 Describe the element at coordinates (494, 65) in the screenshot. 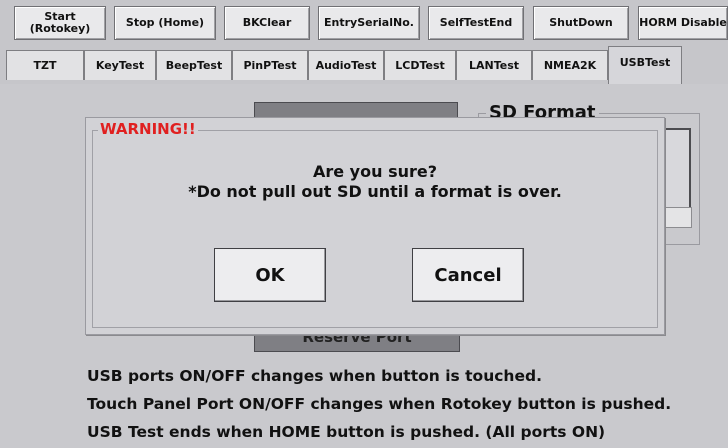

I see `tab-lantest: LANTest` at that location.